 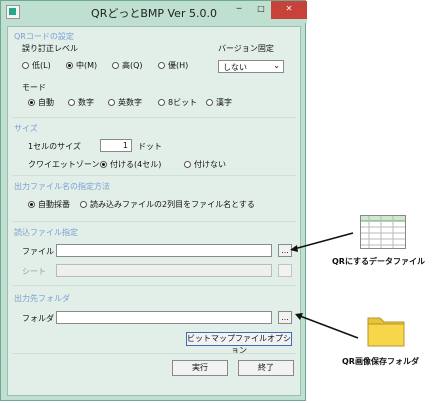 I want to click on folder-icon, so click(x=386, y=332).